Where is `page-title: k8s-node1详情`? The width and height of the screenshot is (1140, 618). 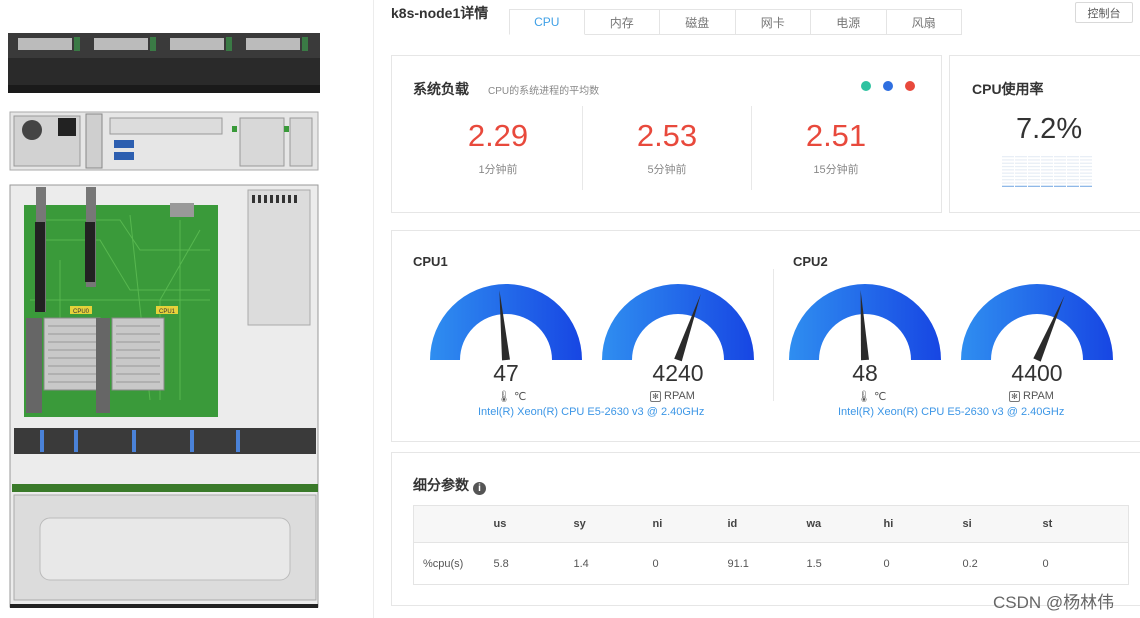
page-title: k8s-node1详情 is located at coordinates (440, 13).